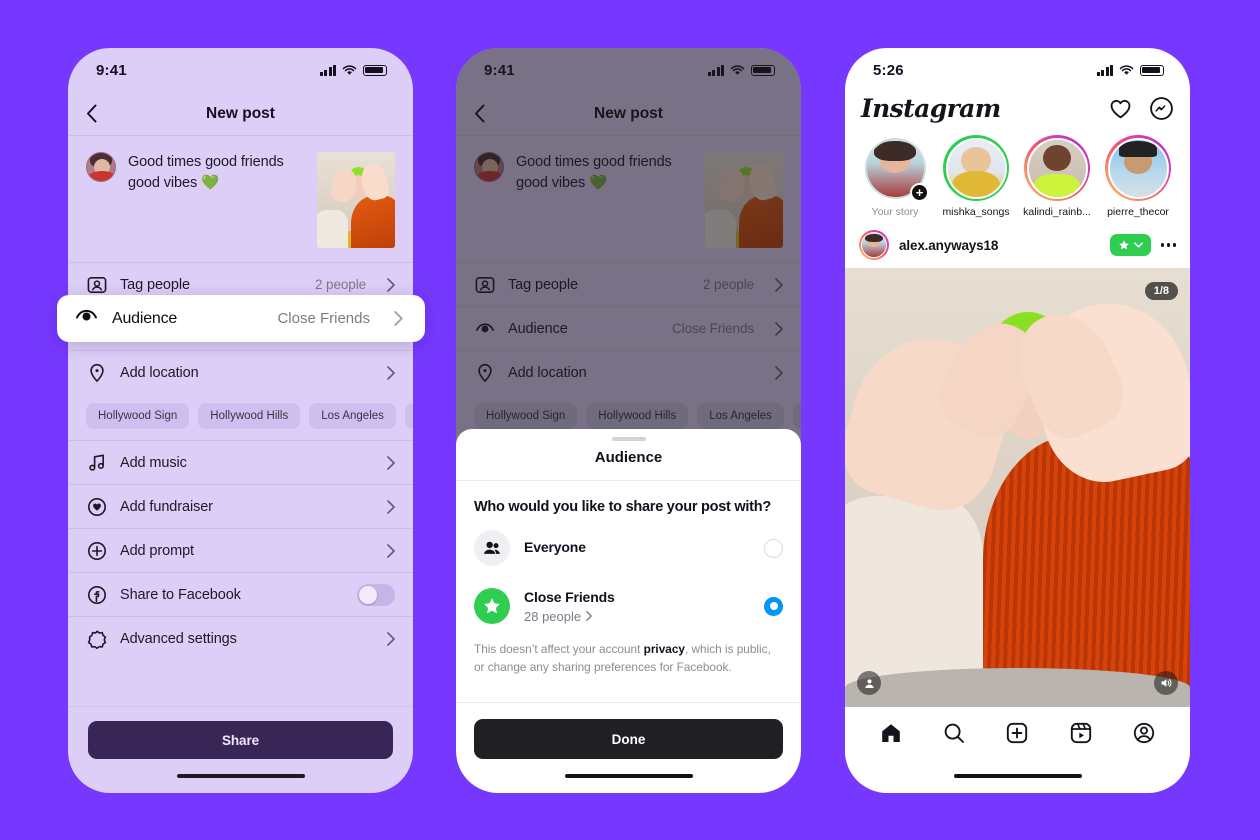 The height and width of the screenshot is (840, 1260). Describe the element at coordinates (1120, 108) in the screenshot. I see `heart-icon` at that location.